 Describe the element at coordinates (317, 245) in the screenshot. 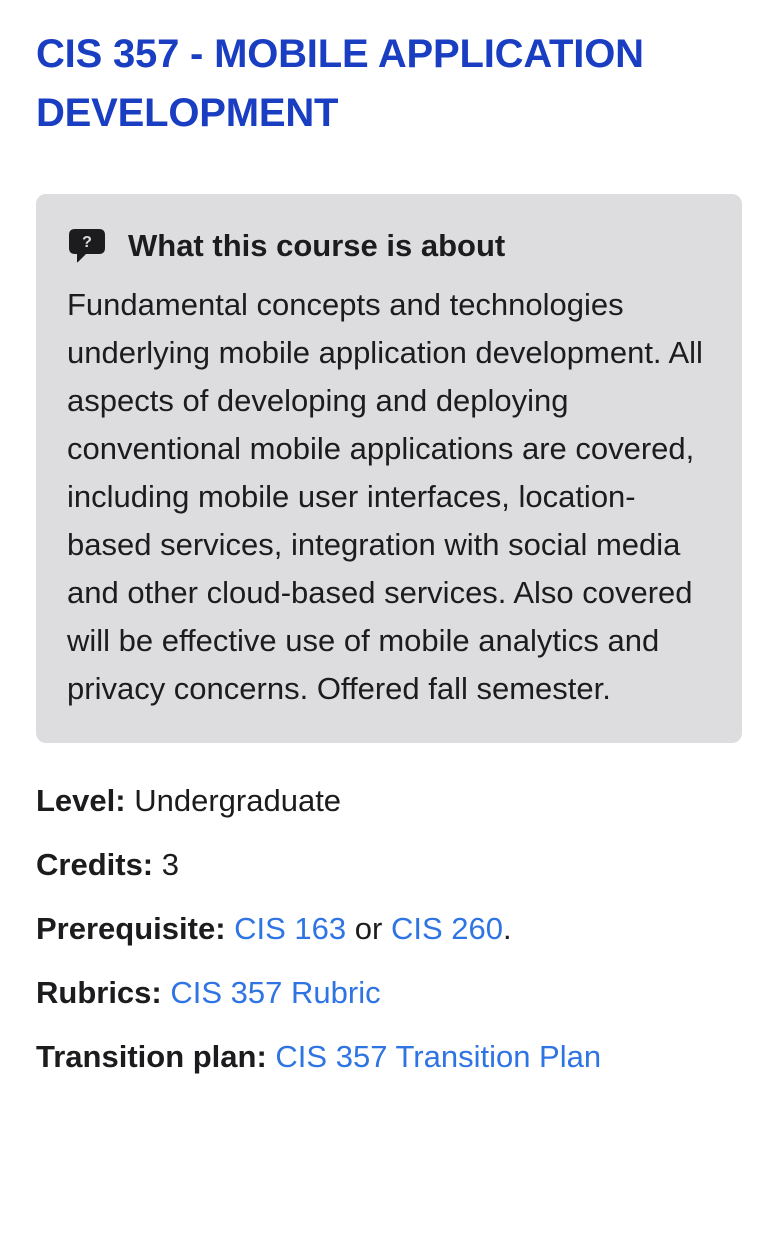

I see `about-heading: What this course is about` at that location.